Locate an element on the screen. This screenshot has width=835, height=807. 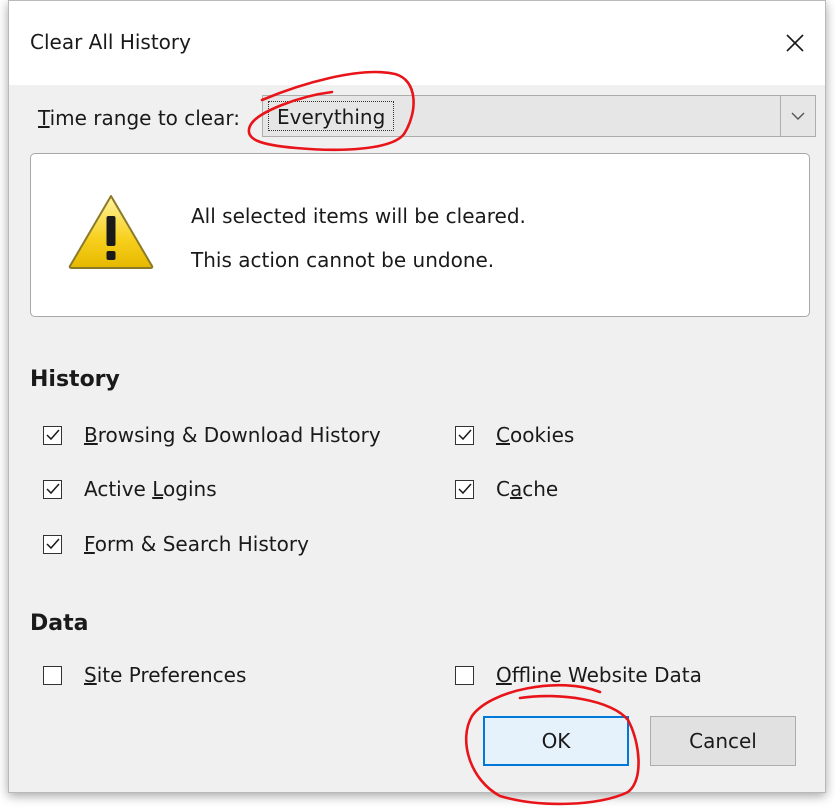
checkbox-label: Browsing & Download History is located at coordinates (232, 435).